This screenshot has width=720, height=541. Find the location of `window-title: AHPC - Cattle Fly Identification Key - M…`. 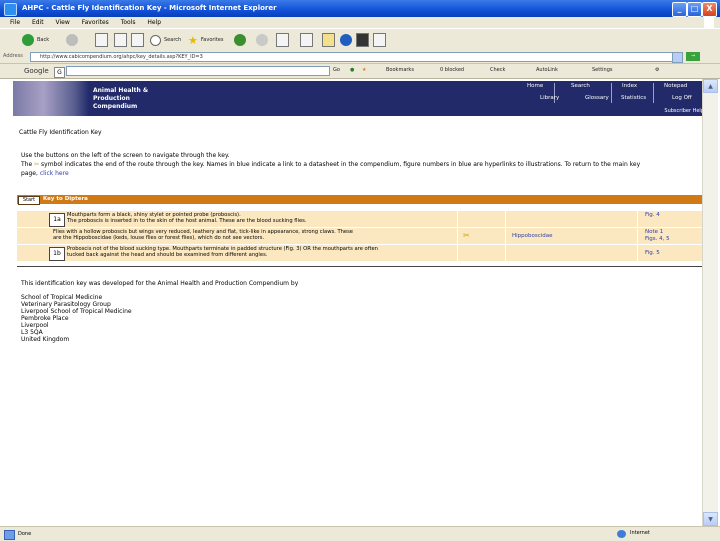

window-title: AHPC - Cattle Fly Identification Key - M… is located at coordinates (149, 8).